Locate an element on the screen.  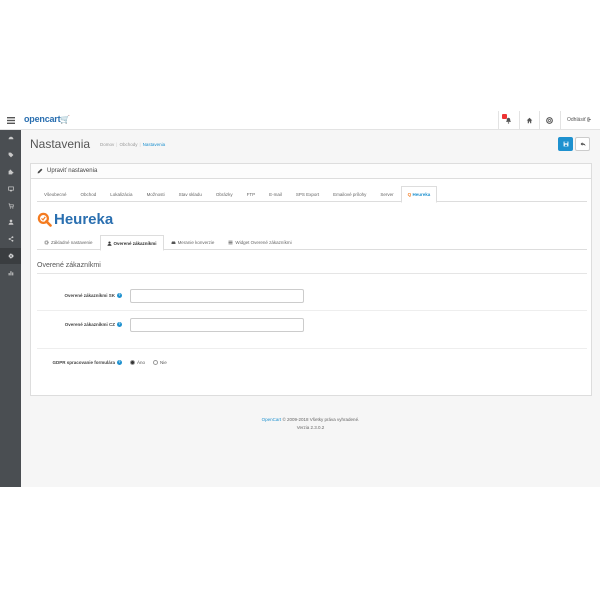
sidebar-item-catalog is located at coordinates (10, 155).